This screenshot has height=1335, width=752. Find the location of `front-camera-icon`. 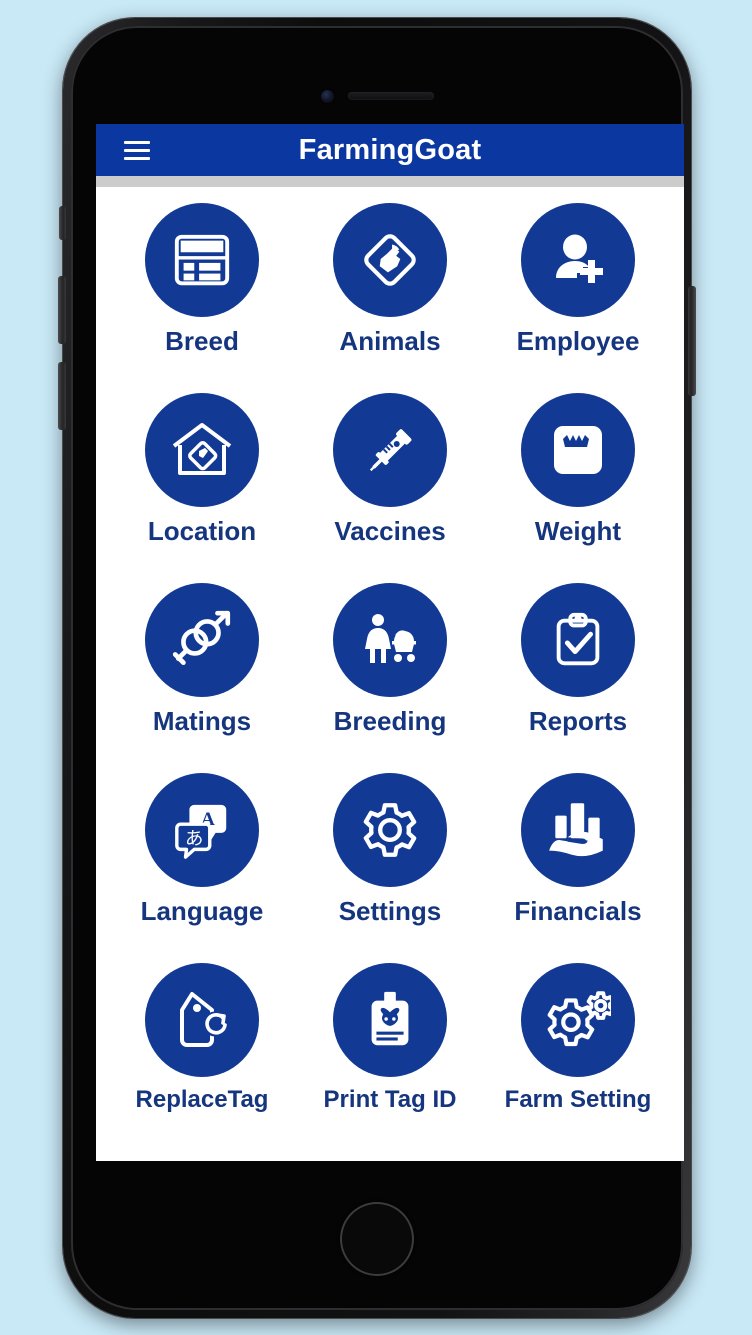

front-camera-icon is located at coordinates (327, 96).